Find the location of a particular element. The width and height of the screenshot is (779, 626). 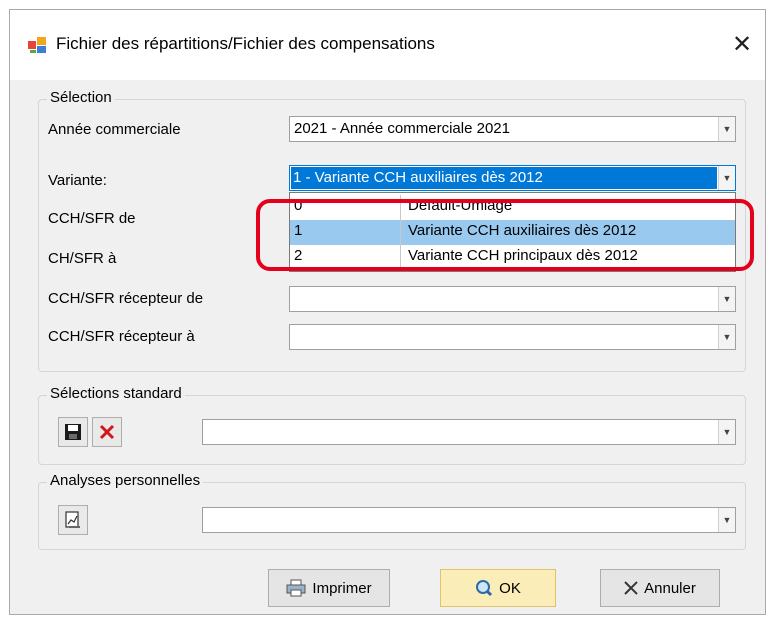

save-button is located at coordinates (73, 432).